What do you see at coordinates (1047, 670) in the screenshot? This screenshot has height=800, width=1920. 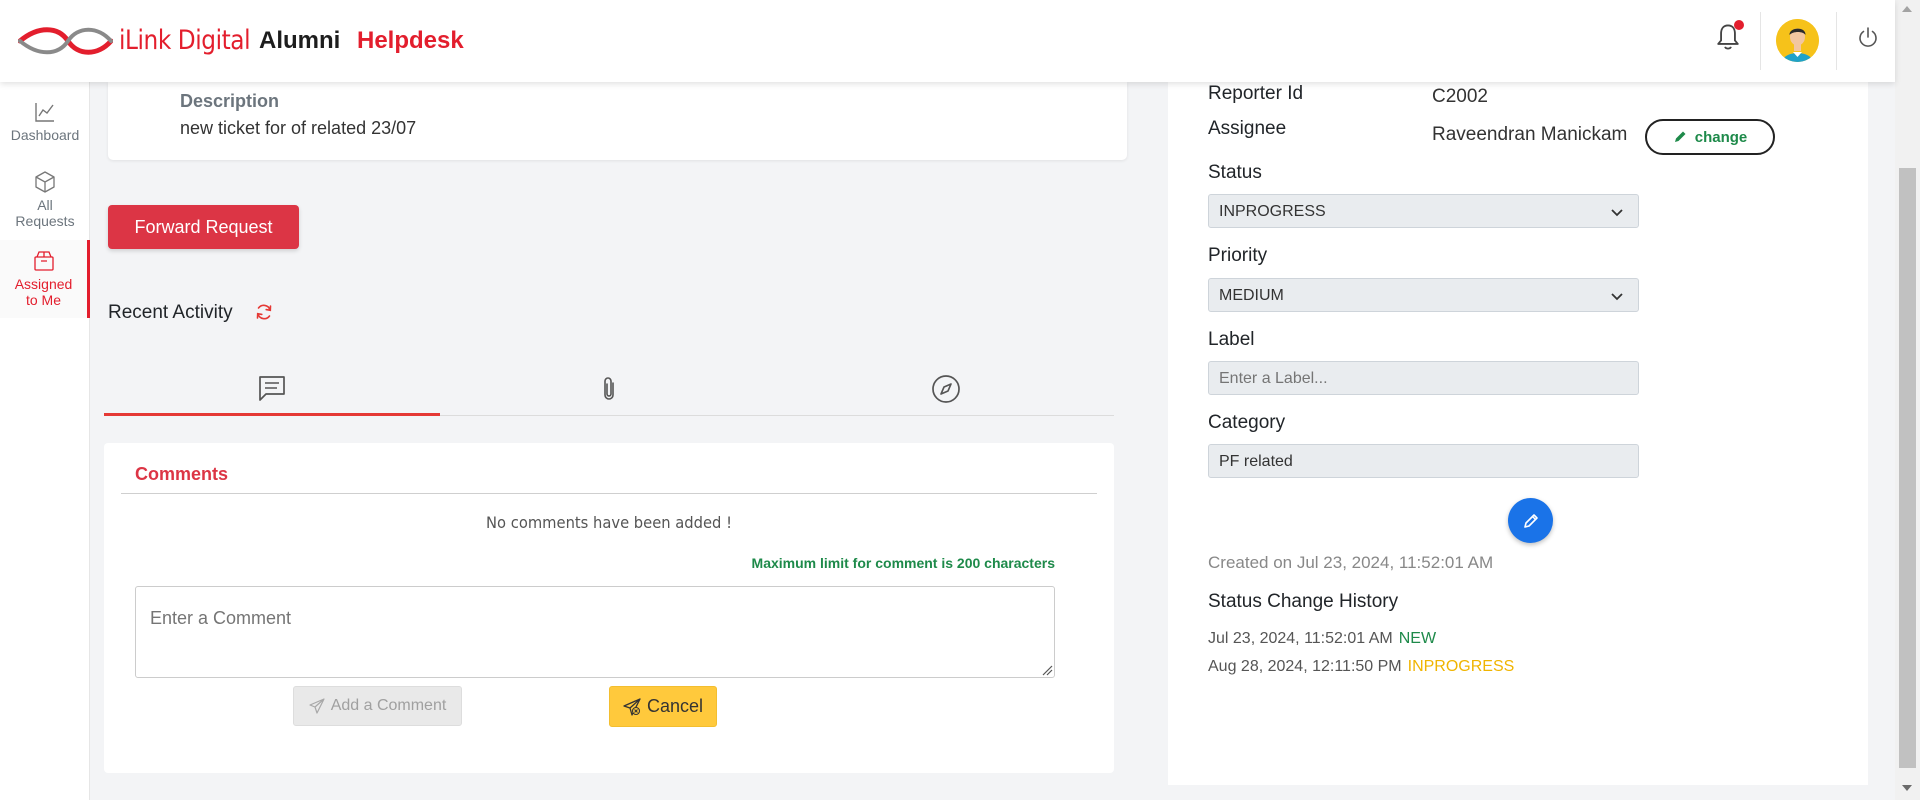 I see `resize-handle-icon` at bounding box center [1047, 670].